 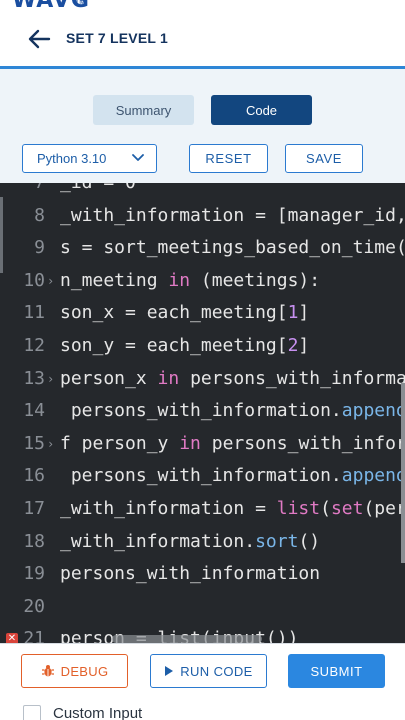 What do you see at coordinates (34, 411) in the screenshot?
I see `line-number: 14` at bounding box center [34, 411].